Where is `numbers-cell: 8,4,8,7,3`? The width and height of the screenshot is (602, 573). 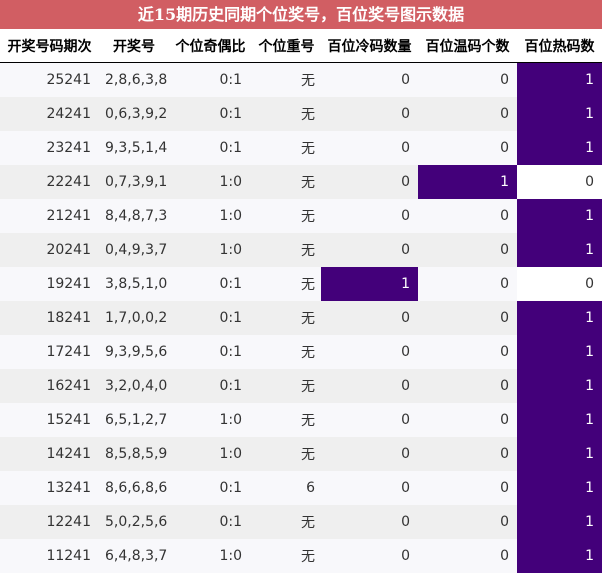 numbers-cell: 8,4,8,7,3 is located at coordinates (134, 216).